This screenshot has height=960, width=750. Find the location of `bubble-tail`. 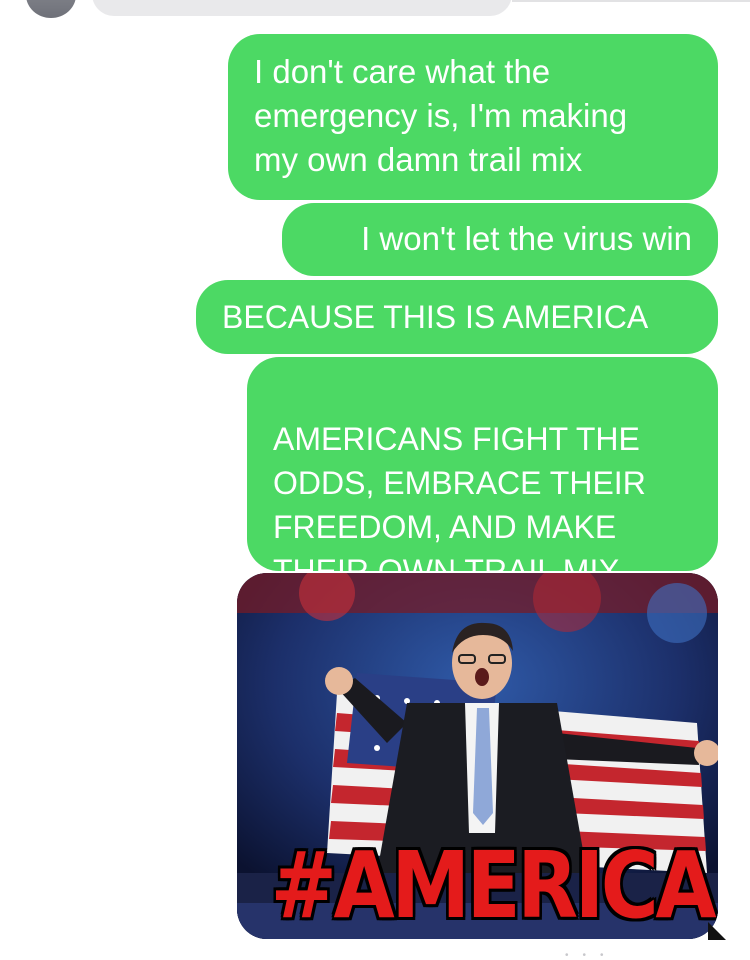

bubble-tail is located at coordinates (717, 931).